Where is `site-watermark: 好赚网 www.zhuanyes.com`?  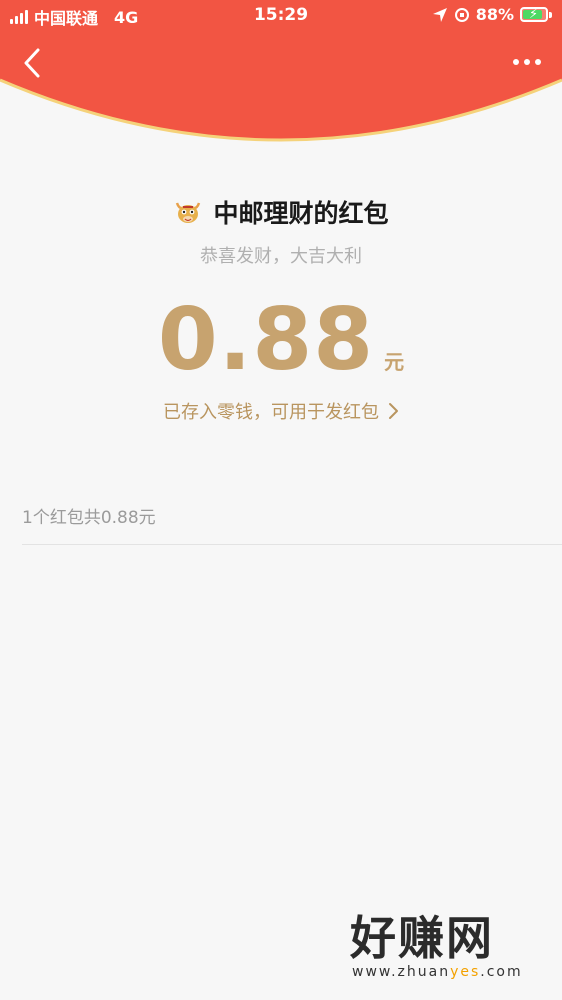
site-watermark: 好赚网 www.zhuanyes.com is located at coordinates (450, 952).